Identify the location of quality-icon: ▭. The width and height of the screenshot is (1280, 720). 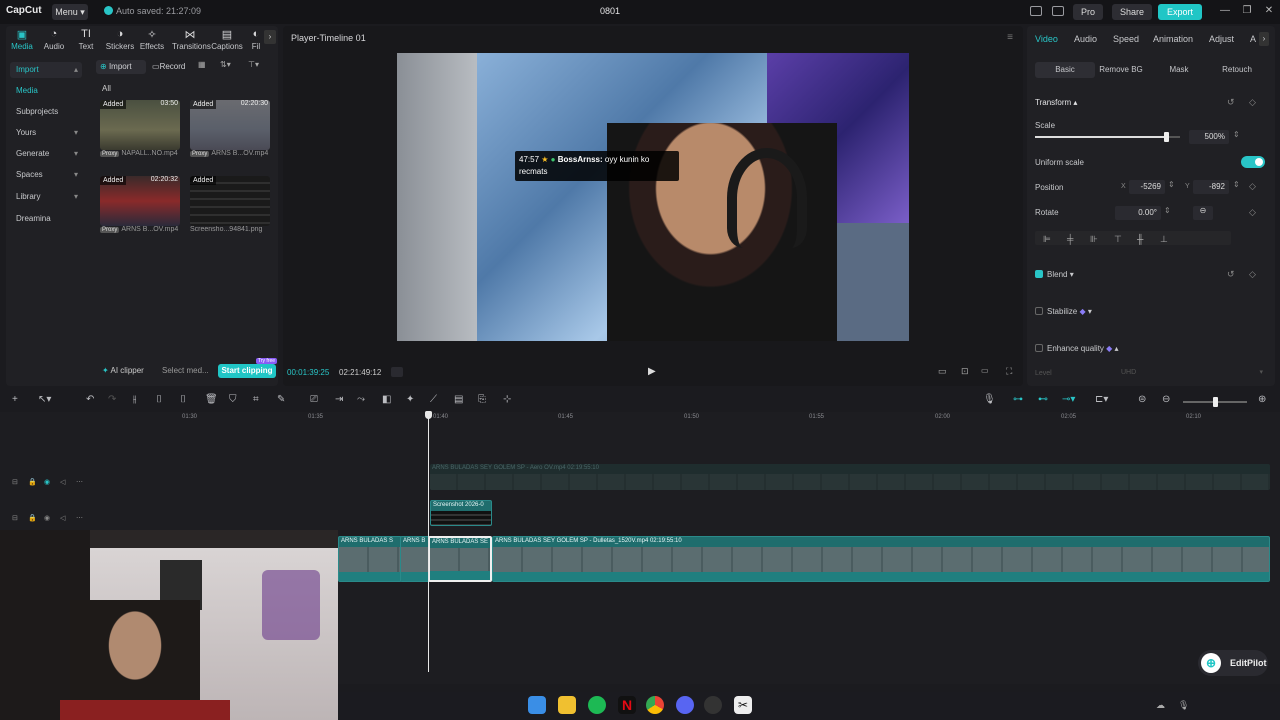
(985, 370).